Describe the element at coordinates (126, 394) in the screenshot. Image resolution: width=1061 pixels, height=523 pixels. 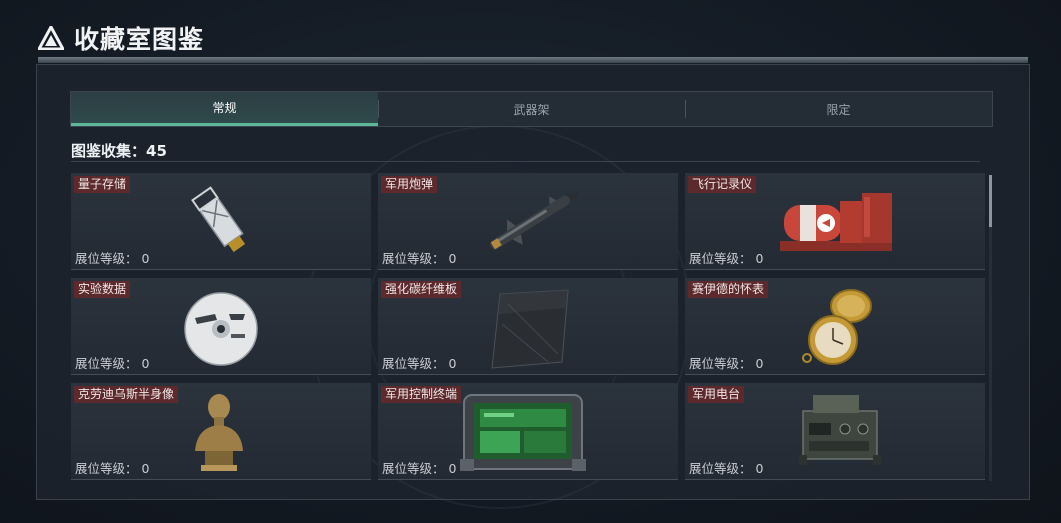
I see `item-name: 克劳迪乌斯半身像` at that location.